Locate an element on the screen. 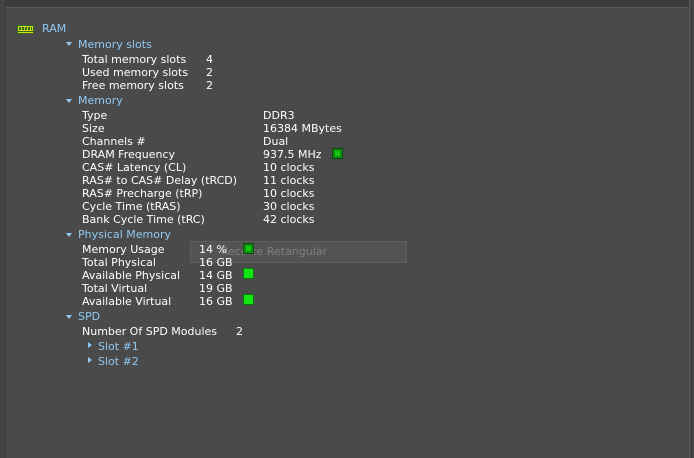 This screenshot has height=458, width=694. section-memory-slots: Memory slots is located at coordinates (115, 44).